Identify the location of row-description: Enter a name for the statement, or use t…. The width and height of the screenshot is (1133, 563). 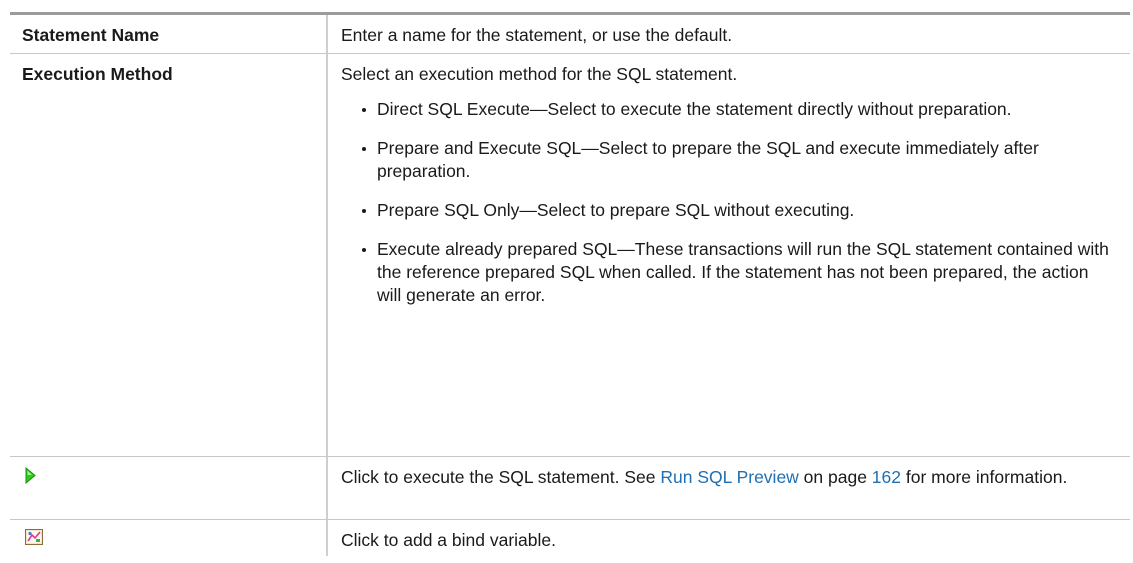
(537, 35).